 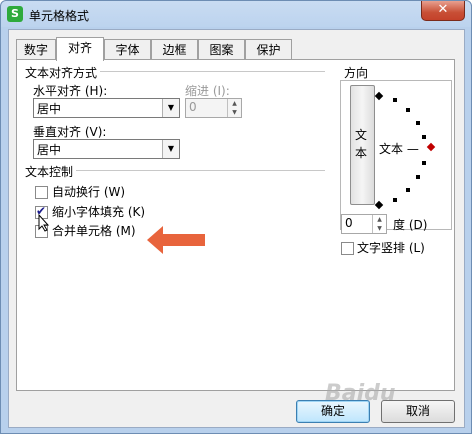 What do you see at coordinates (127, 49) in the screenshot?
I see `tab-font: 字体` at bounding box center [127, 49].